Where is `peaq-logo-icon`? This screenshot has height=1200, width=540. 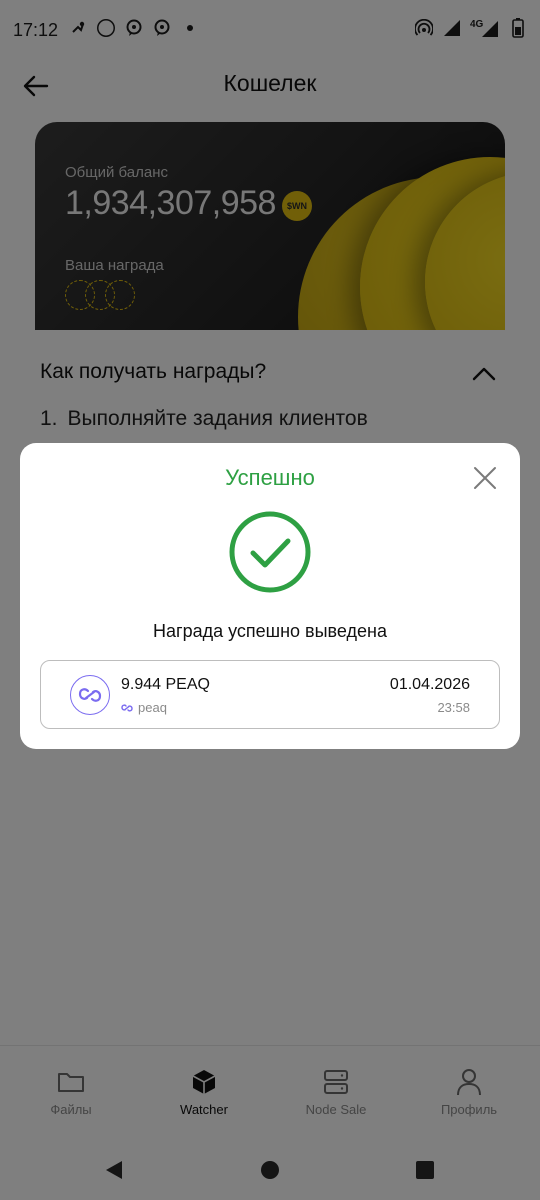
peaq-logo-icon is located at coordinates (90, 695).